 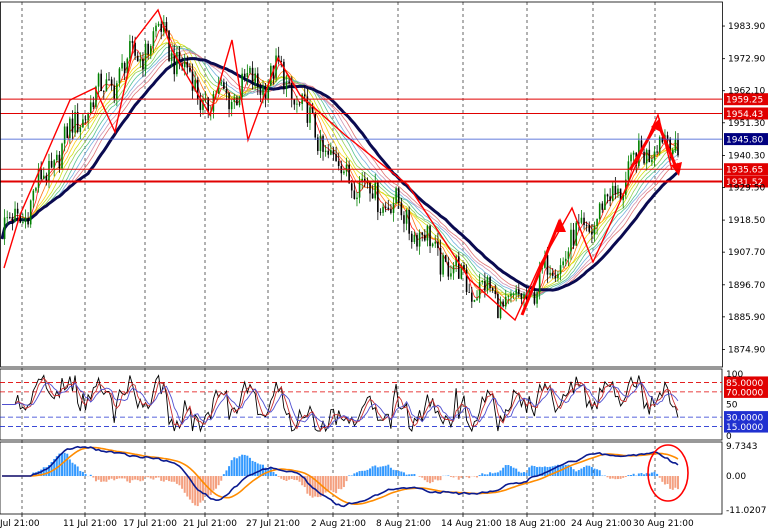 What do you see at coordinates (746, 511) in the screenshot?
I see `macd-tick-low: -11.0207` at bounding box center [746, 511].